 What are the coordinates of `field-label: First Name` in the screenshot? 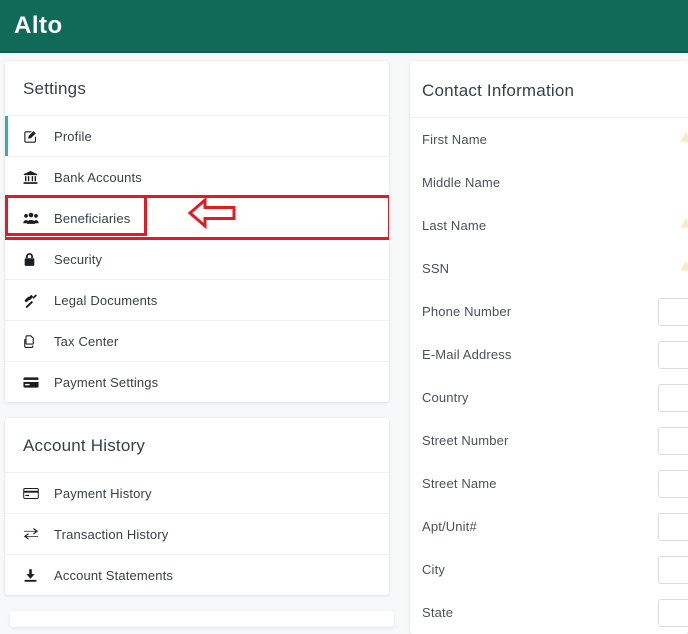 It's located at (455, 139).